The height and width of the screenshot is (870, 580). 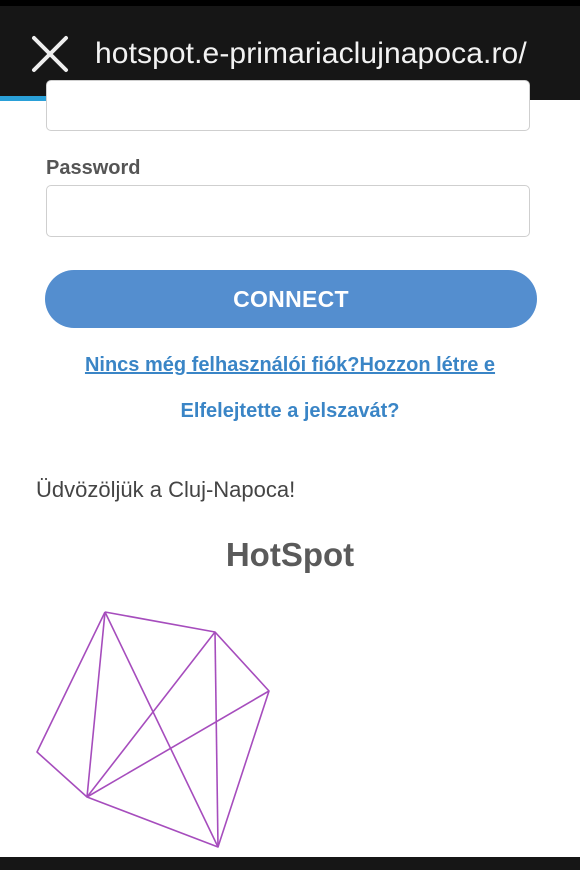 What do you see at coordinates (93, 168) in the screenshot?
I see `password-label: Password` at bounding box center [93, 168].